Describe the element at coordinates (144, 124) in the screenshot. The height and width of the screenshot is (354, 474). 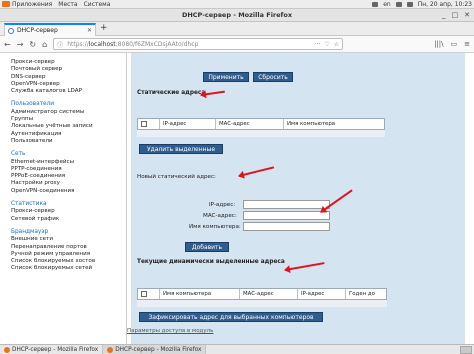
I see `static-select-all-checkbox` at that location.